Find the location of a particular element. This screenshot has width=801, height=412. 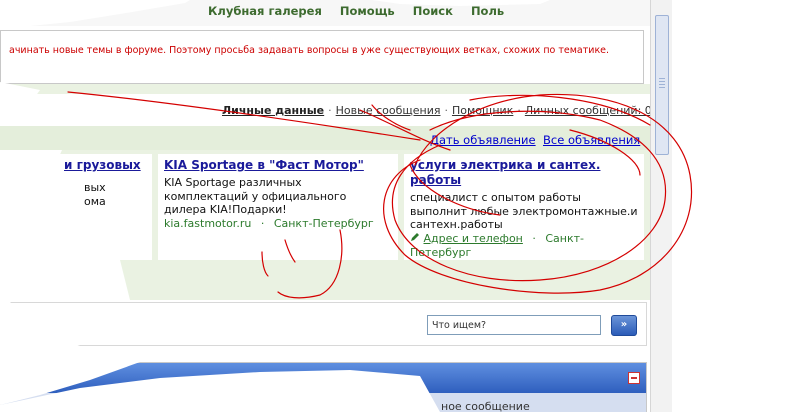

forum-subheader-label: ное сообщение is located at coordinates (485, 406).